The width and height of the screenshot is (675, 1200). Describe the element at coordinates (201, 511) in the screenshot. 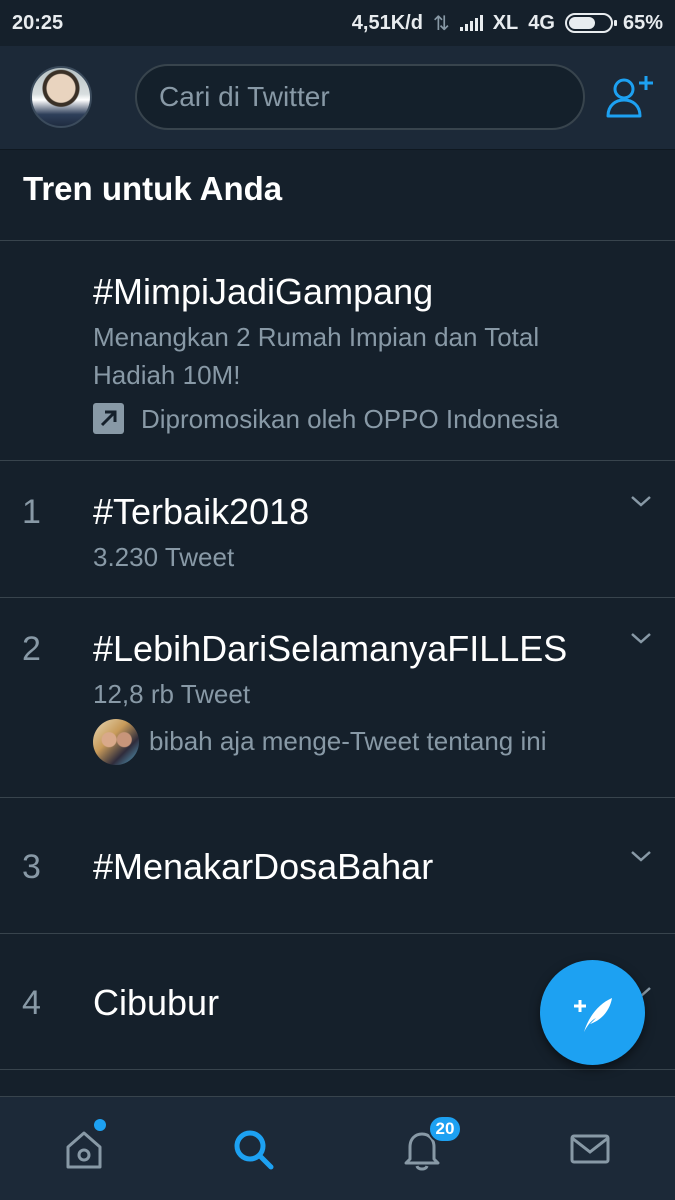

I see `trend-name: #Terbaik2018` at that location.